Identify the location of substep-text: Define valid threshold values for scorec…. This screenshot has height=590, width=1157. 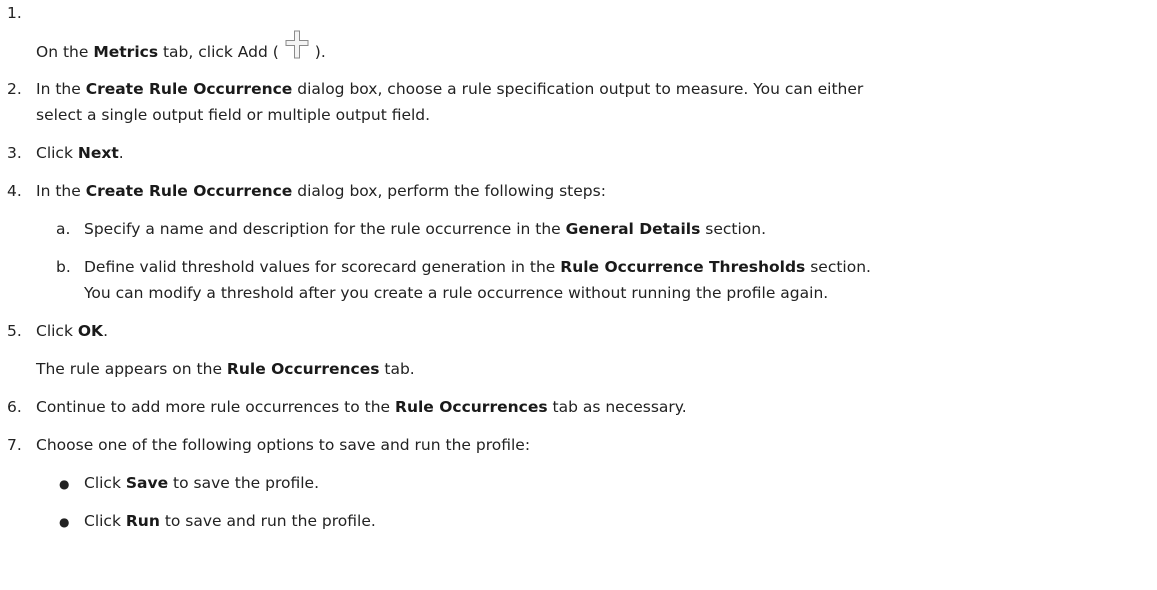
(477, 267).